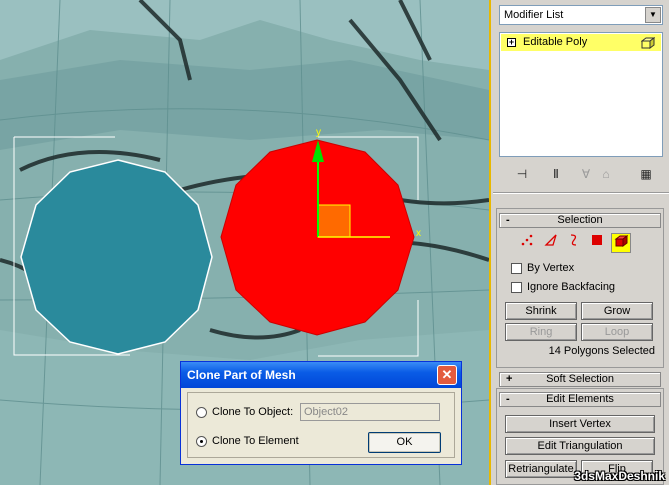 The width and height of the screenshot is (669, 485). I want to click on subobject-icons, so click(578, 243).